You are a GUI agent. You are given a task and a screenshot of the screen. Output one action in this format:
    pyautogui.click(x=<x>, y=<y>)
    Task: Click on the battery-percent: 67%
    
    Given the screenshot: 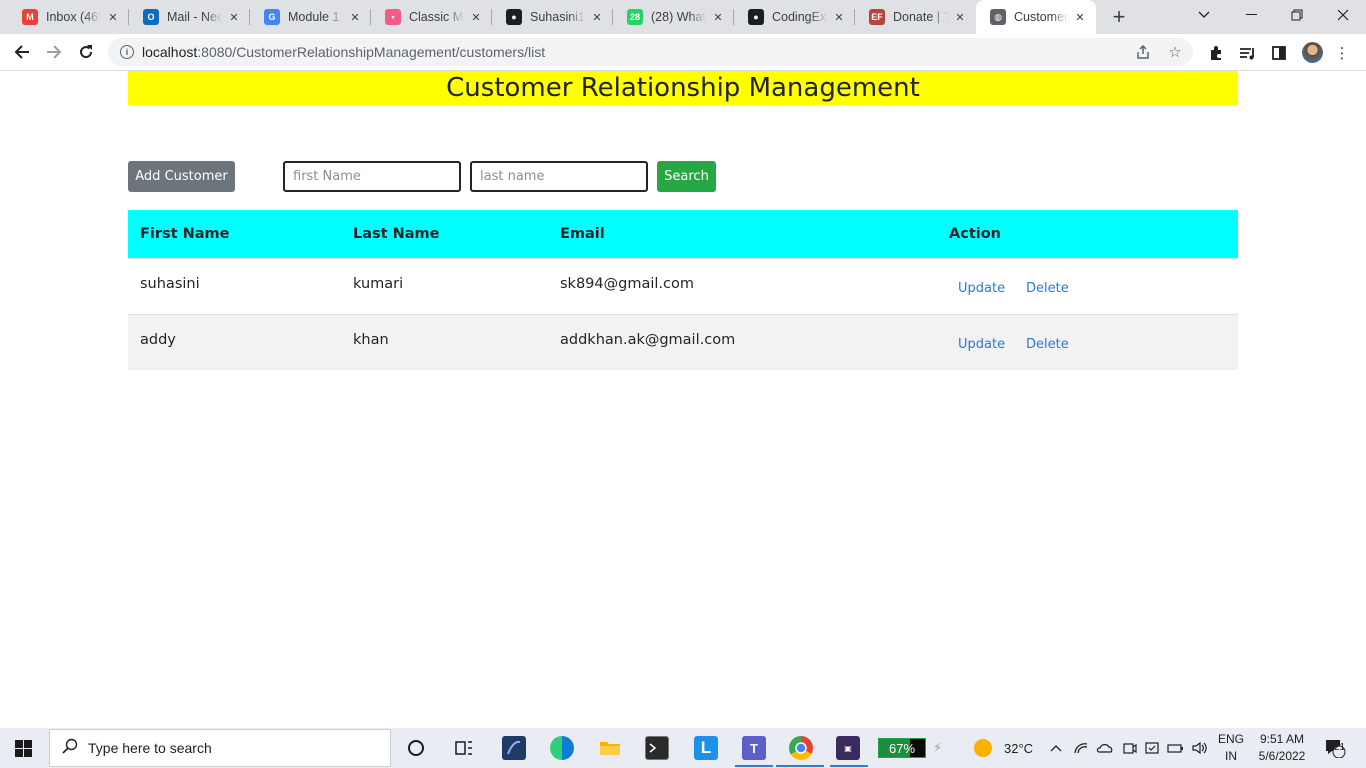 What is the action you would take?
    pyautogui.click(x=902, y=748)
    